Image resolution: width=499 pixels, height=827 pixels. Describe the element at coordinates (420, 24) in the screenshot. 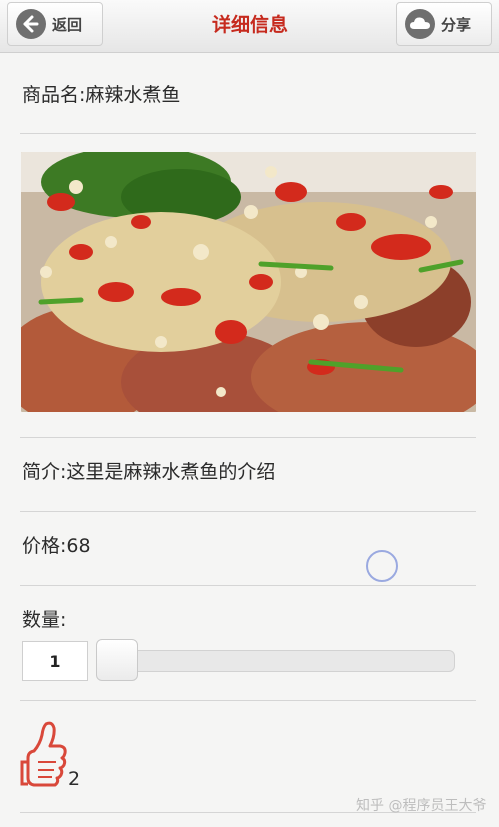

I see `cloud-icon` at that location.